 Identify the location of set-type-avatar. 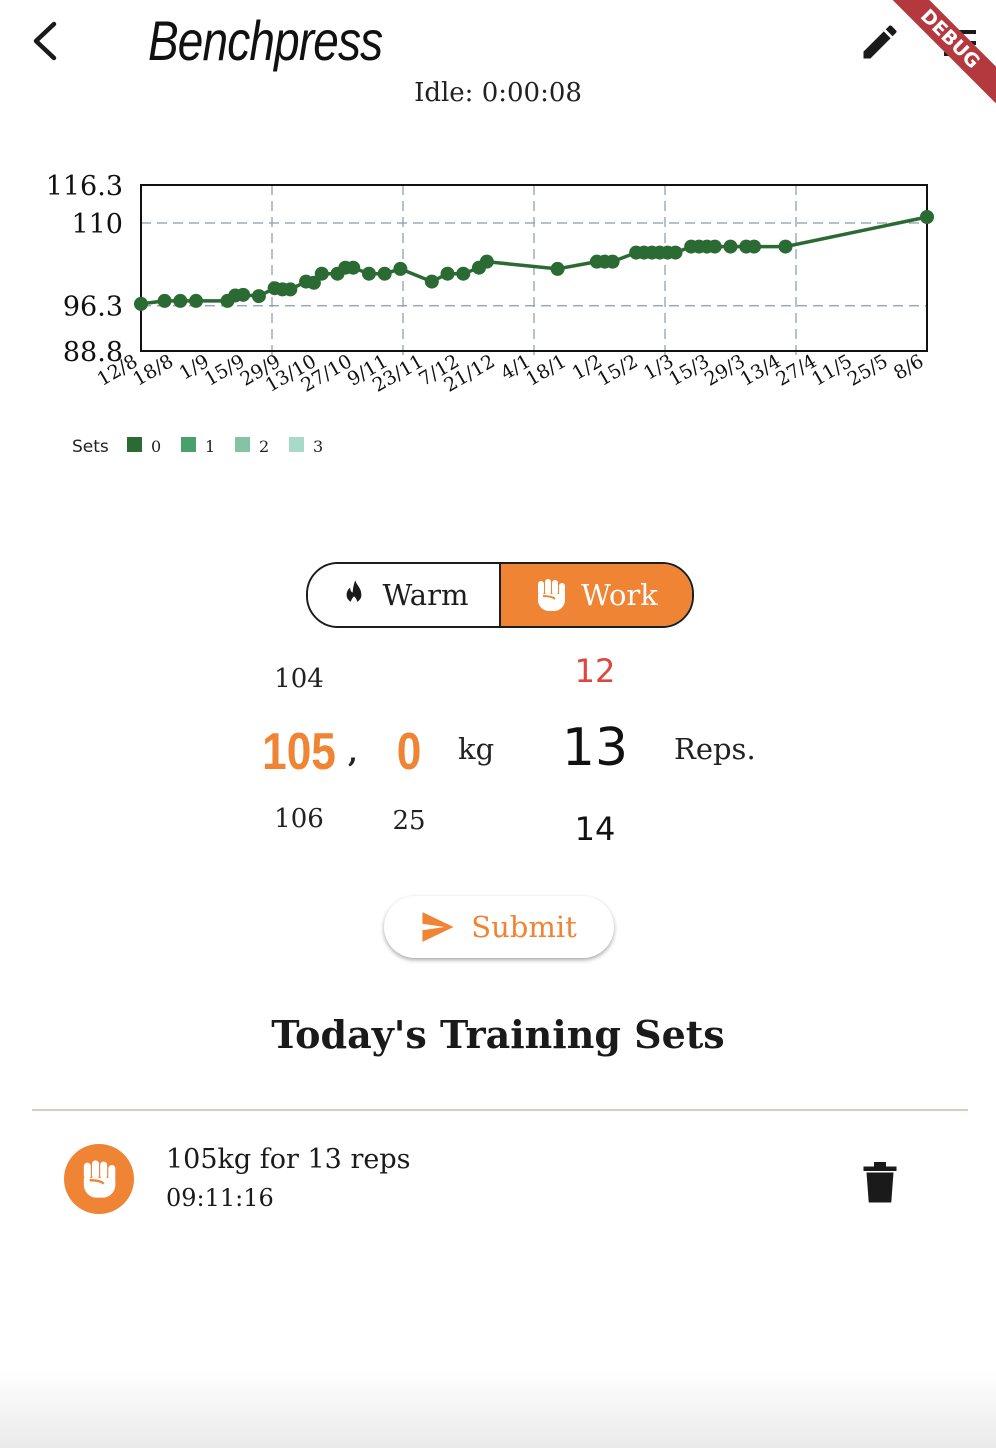
(99, 1179).